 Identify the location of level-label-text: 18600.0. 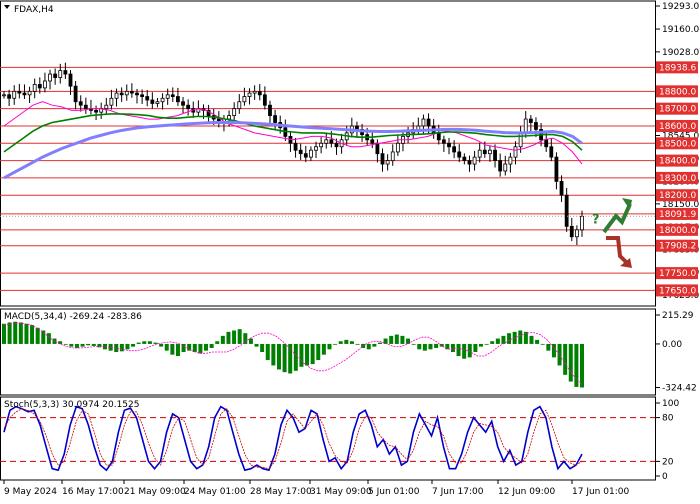
(677, 127).